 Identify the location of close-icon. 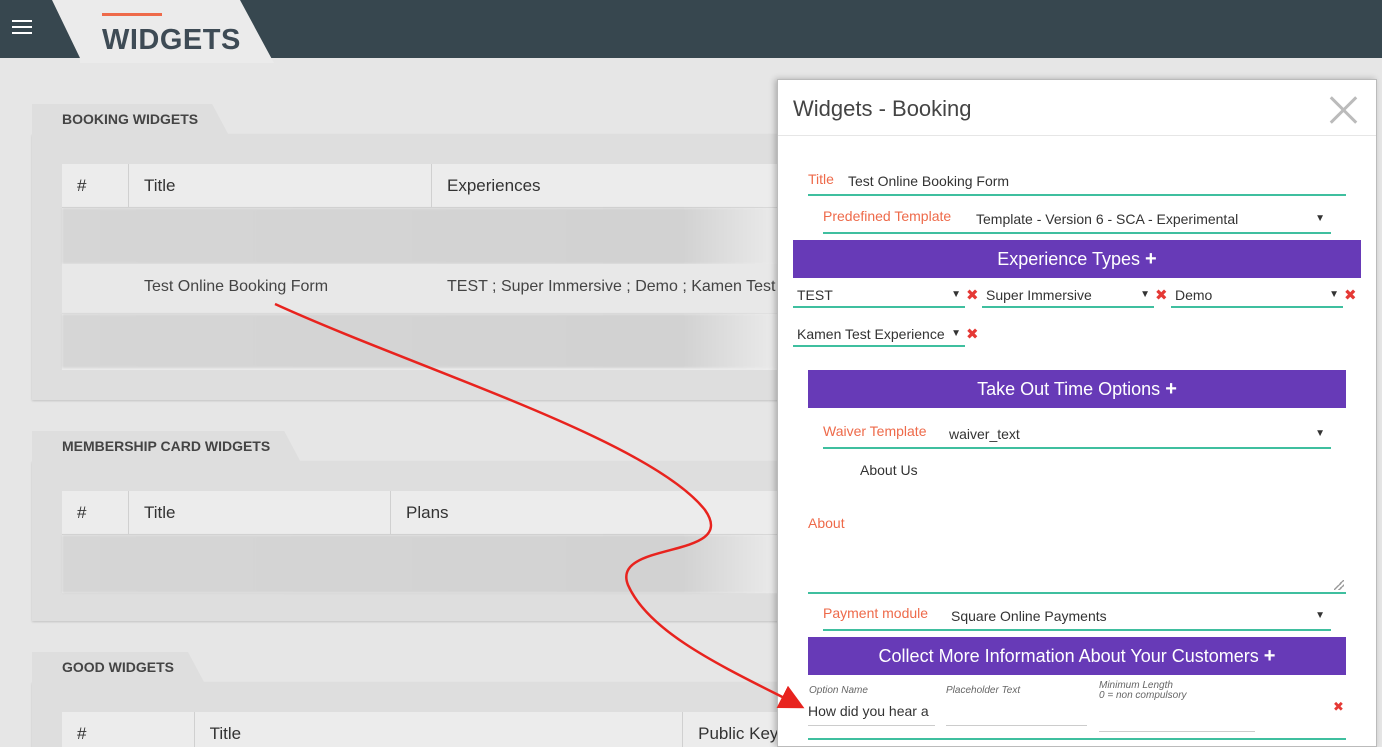
(1343, 109).